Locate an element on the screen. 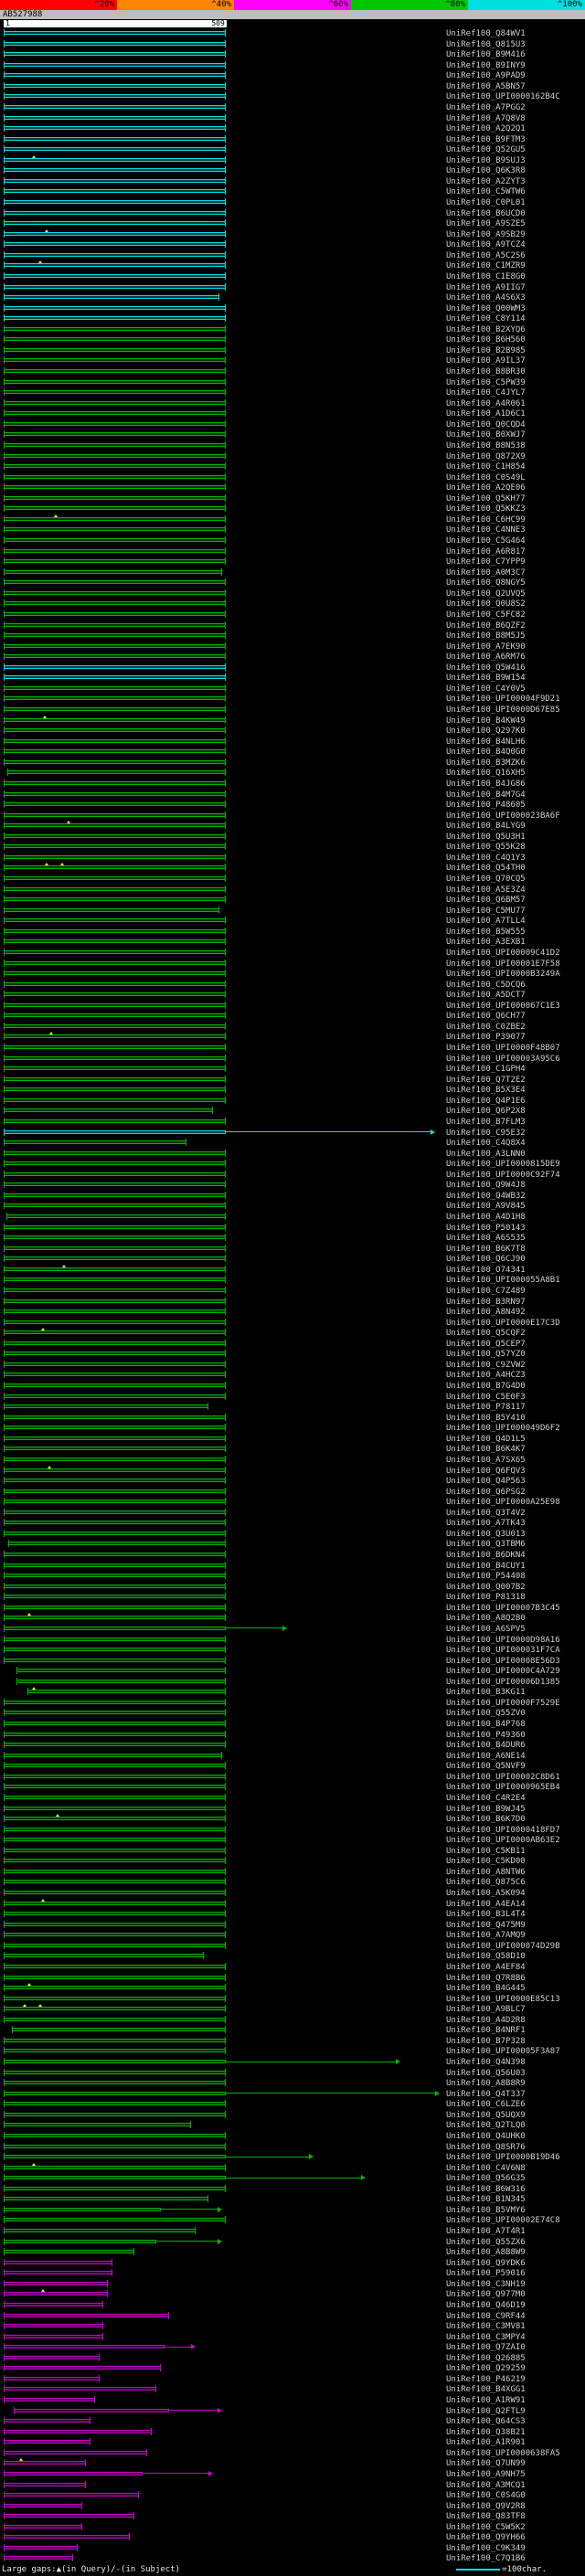 This screenshot has height=2576, width=585. hit-label: UniRef100_C3MV81 is located at coordinates (486, 2326).